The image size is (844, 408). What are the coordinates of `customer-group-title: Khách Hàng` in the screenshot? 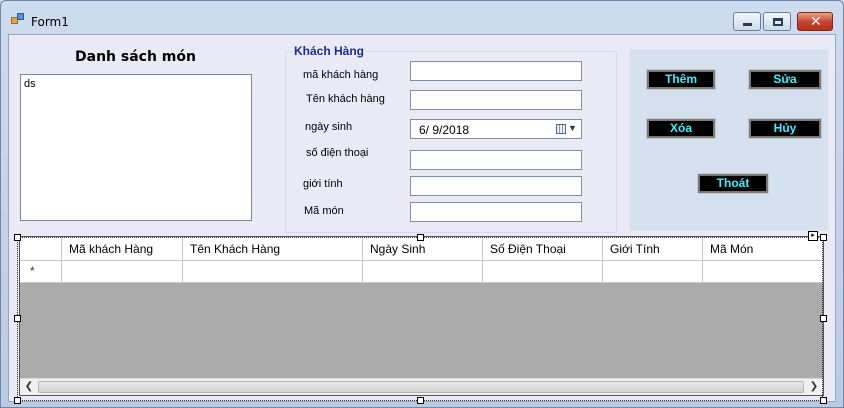 It's located at (329, 51).